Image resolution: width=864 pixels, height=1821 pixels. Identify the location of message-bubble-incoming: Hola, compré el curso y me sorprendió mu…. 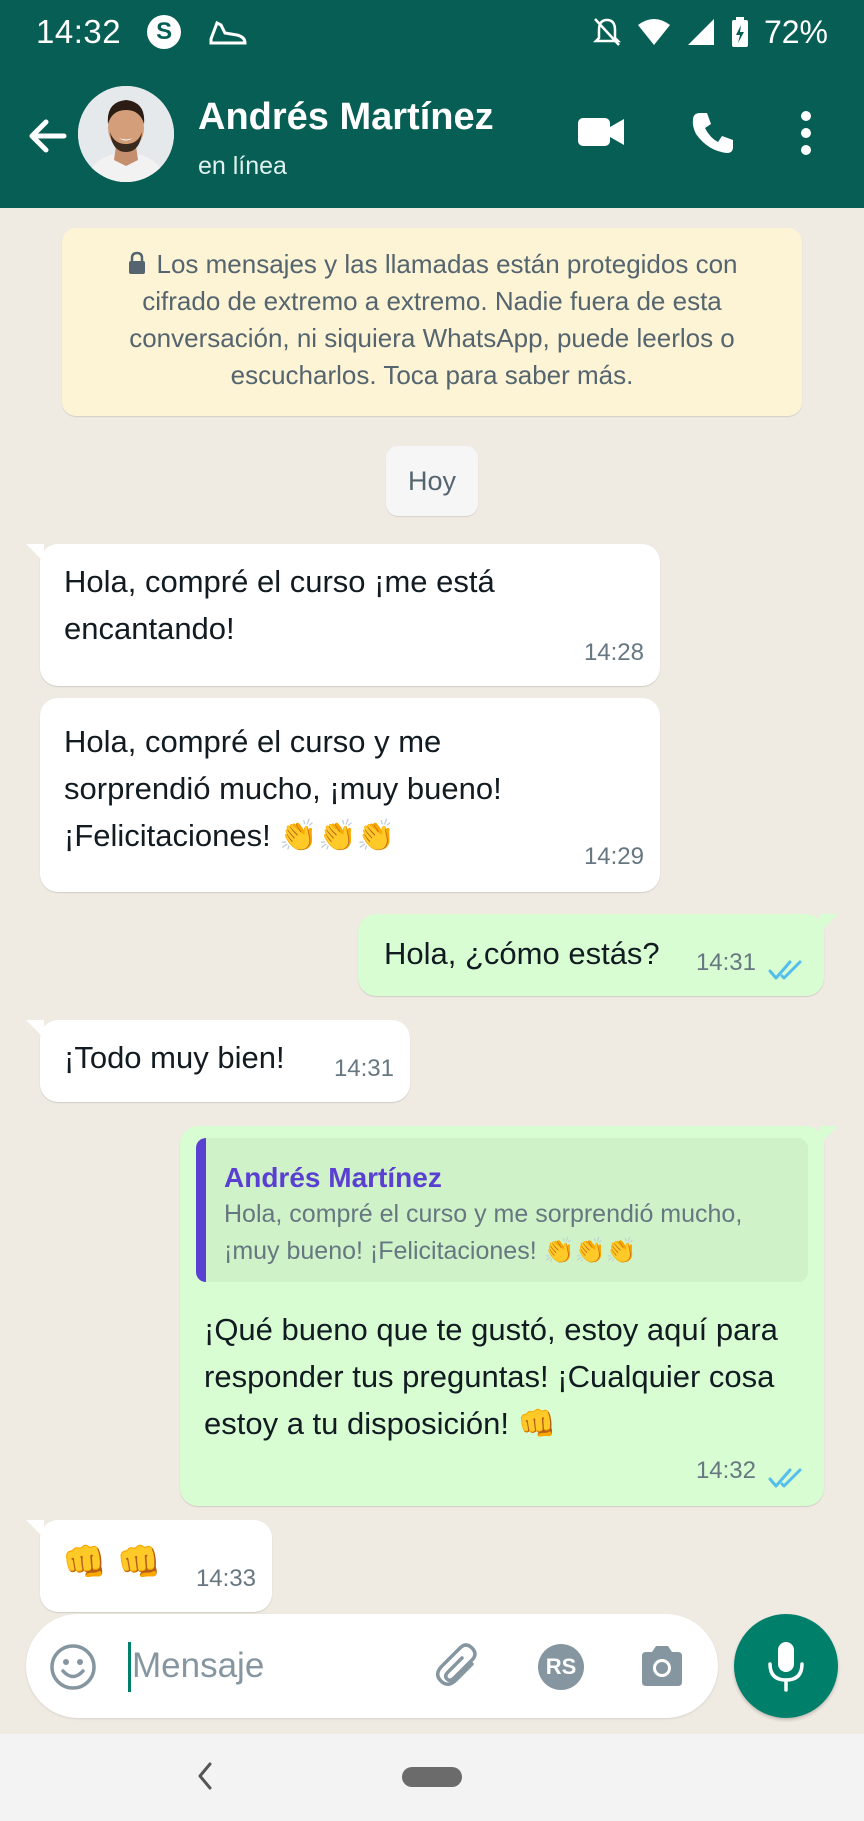
(350, 795).